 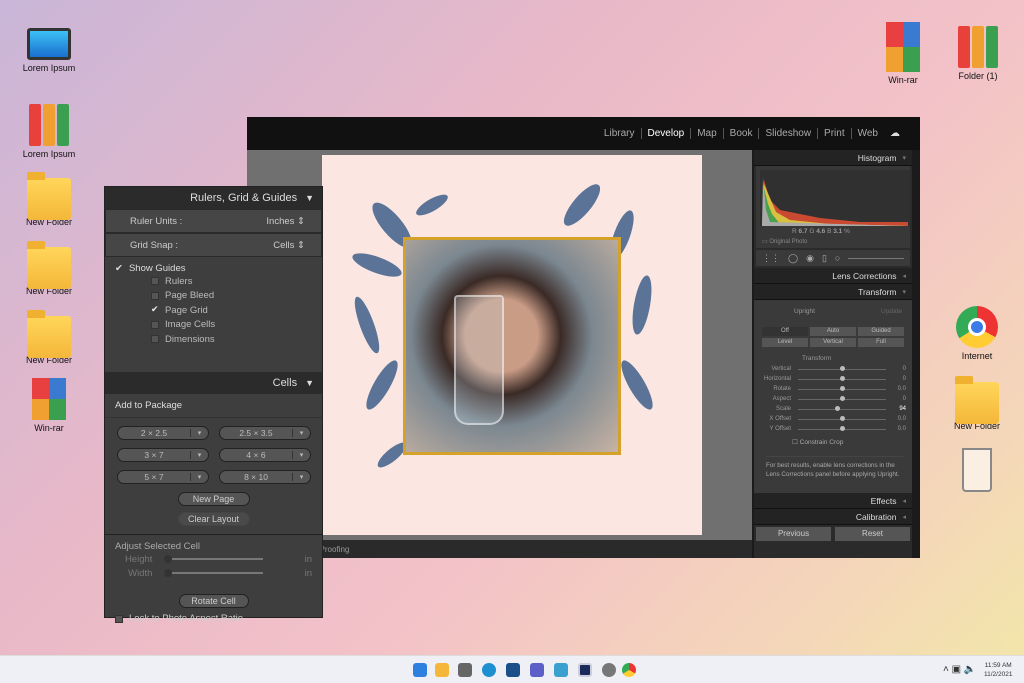 What do you see at coordinates (213, 296) in the screenshot?
I see `guide-checkbox-page-bleed: Page Bleed` at bounding box center [213, 296].